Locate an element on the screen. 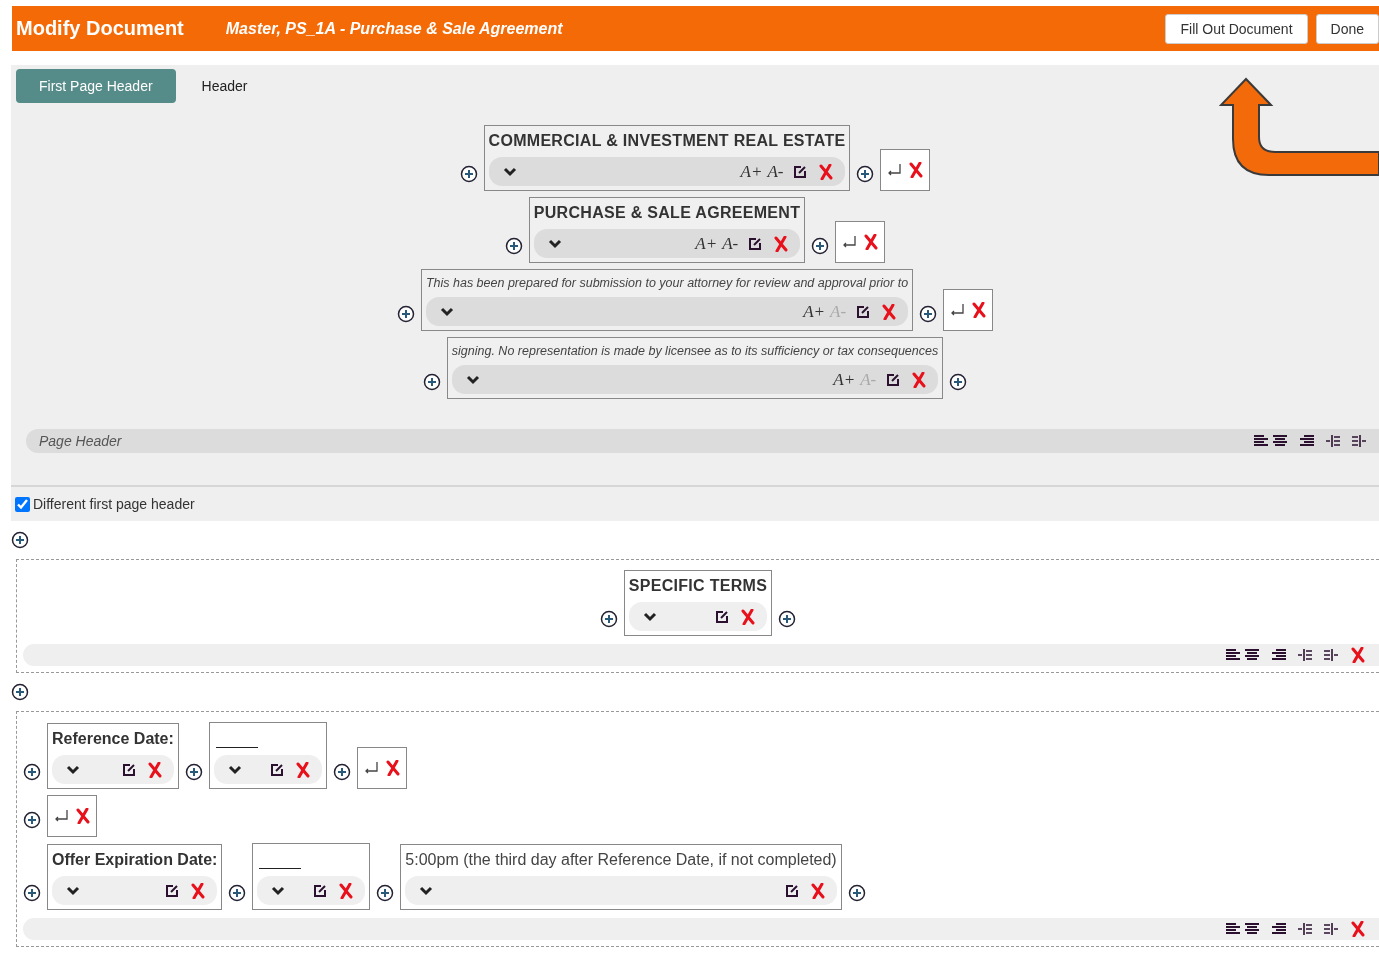 The image size is (1379, 953). text-block: Offer Expiration Date: is located at coordinates (135, 877).